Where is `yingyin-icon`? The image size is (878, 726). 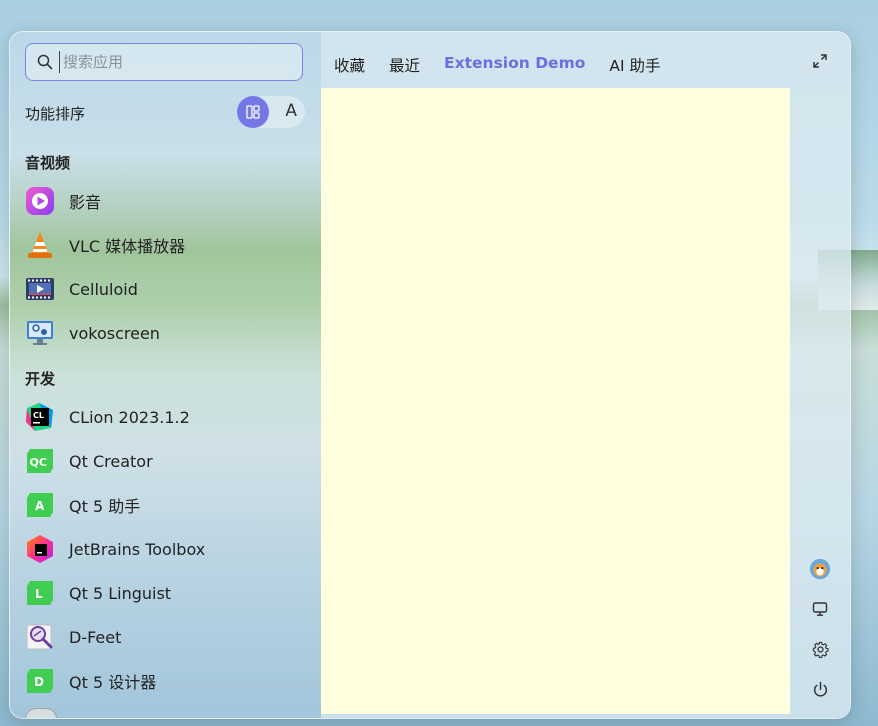 yingyin-icon is located at coordinates (40, 201).